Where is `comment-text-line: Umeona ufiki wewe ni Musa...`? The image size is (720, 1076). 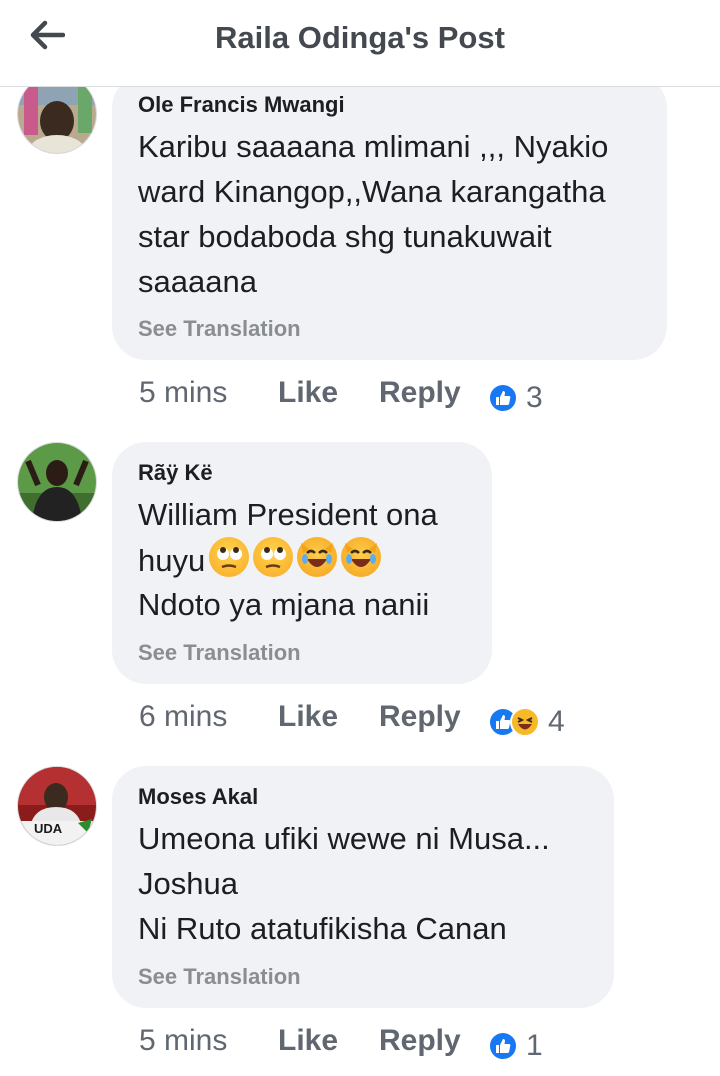 comment-text-line: Umeona ufiki wewe ni Musa... is located at coordinates (344, 838).